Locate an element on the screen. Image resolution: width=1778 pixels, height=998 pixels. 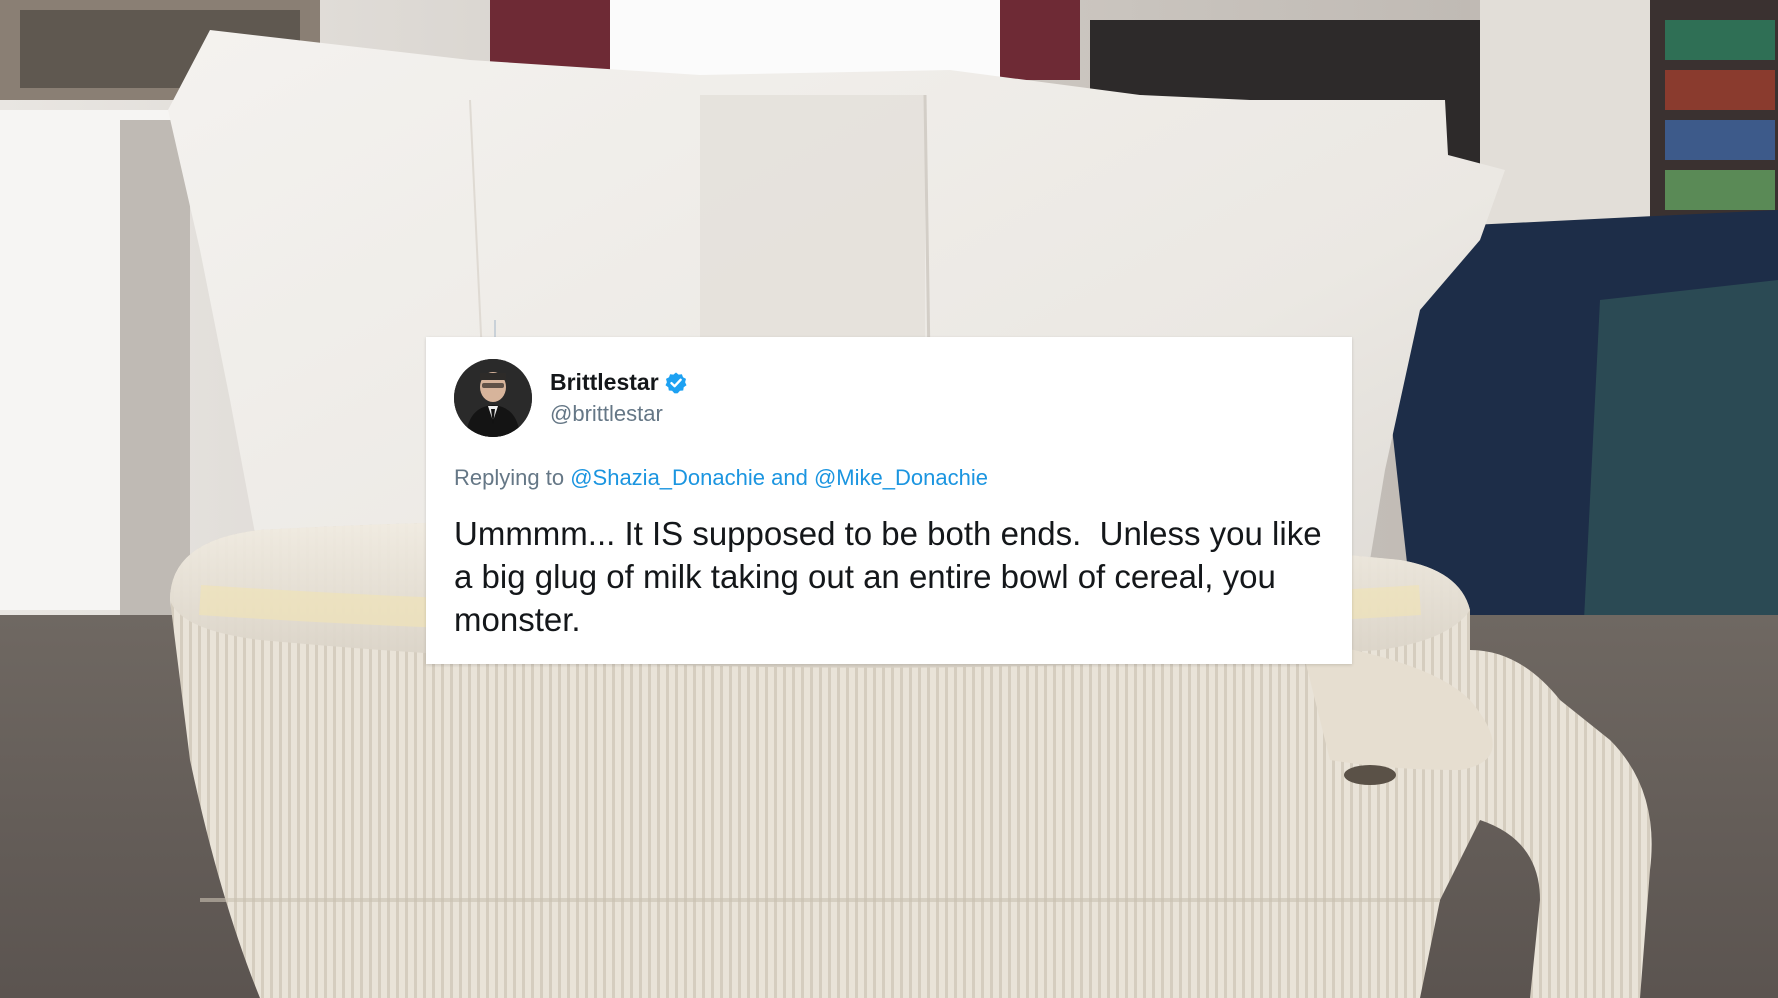
avatar-image is located at coordinates (493, 398).